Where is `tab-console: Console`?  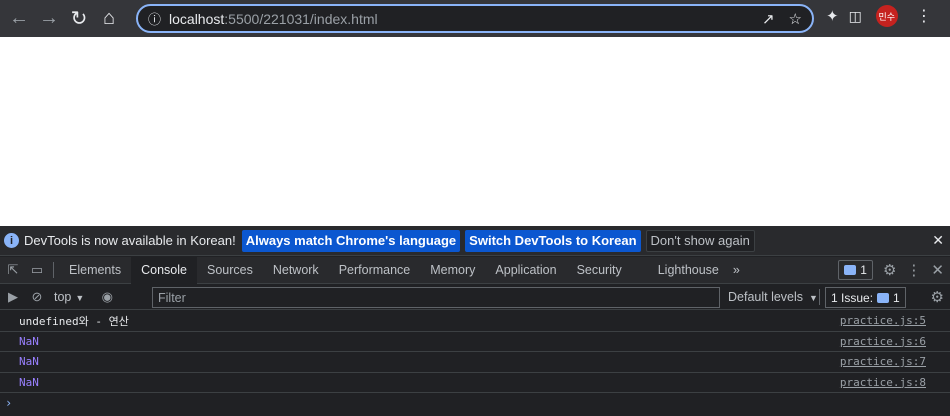
tab-console: Console is located at coordinates (164, 270).